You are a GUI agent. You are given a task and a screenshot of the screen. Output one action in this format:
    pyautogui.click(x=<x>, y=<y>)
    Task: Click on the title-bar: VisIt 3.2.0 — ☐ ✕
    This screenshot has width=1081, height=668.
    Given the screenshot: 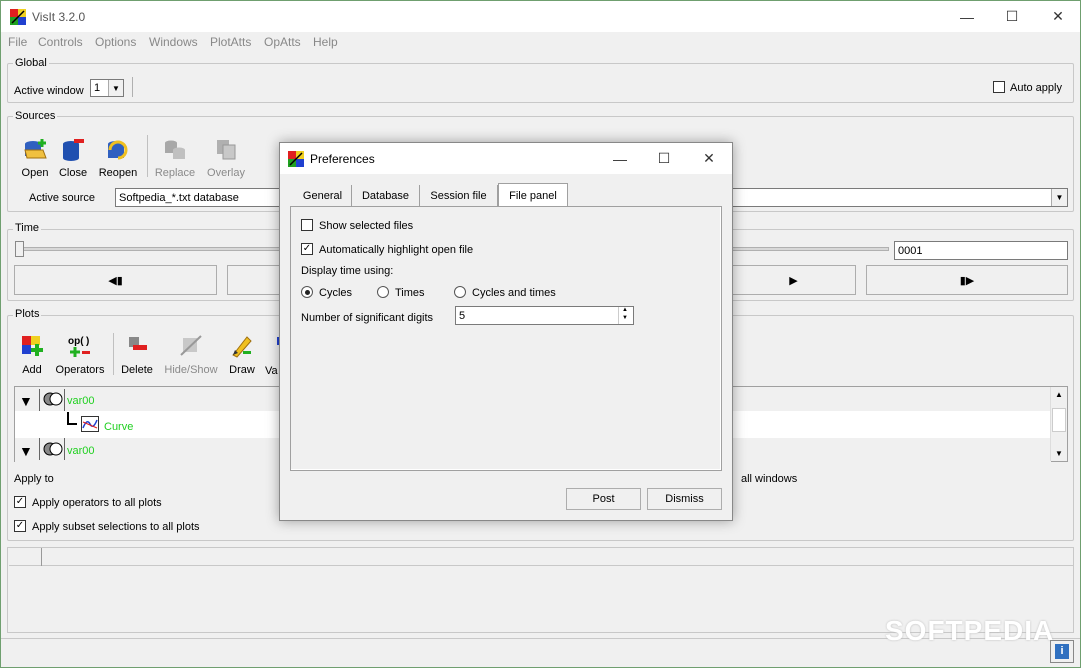 What is the action you would take?
    pyautogui.click(x=540, y=16)
    